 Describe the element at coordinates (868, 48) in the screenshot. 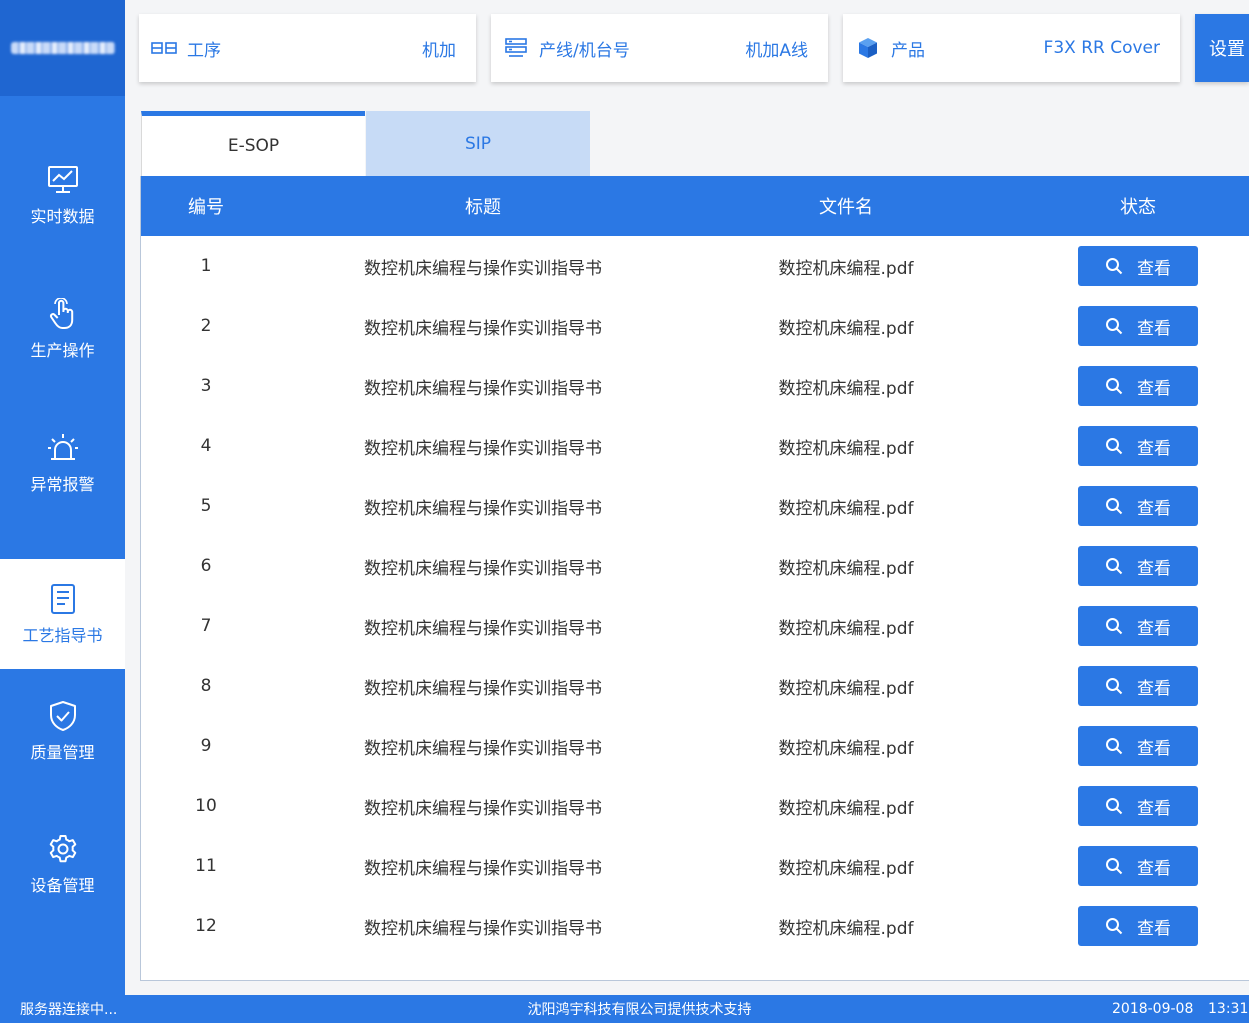

I see `cube-icon` at that location.